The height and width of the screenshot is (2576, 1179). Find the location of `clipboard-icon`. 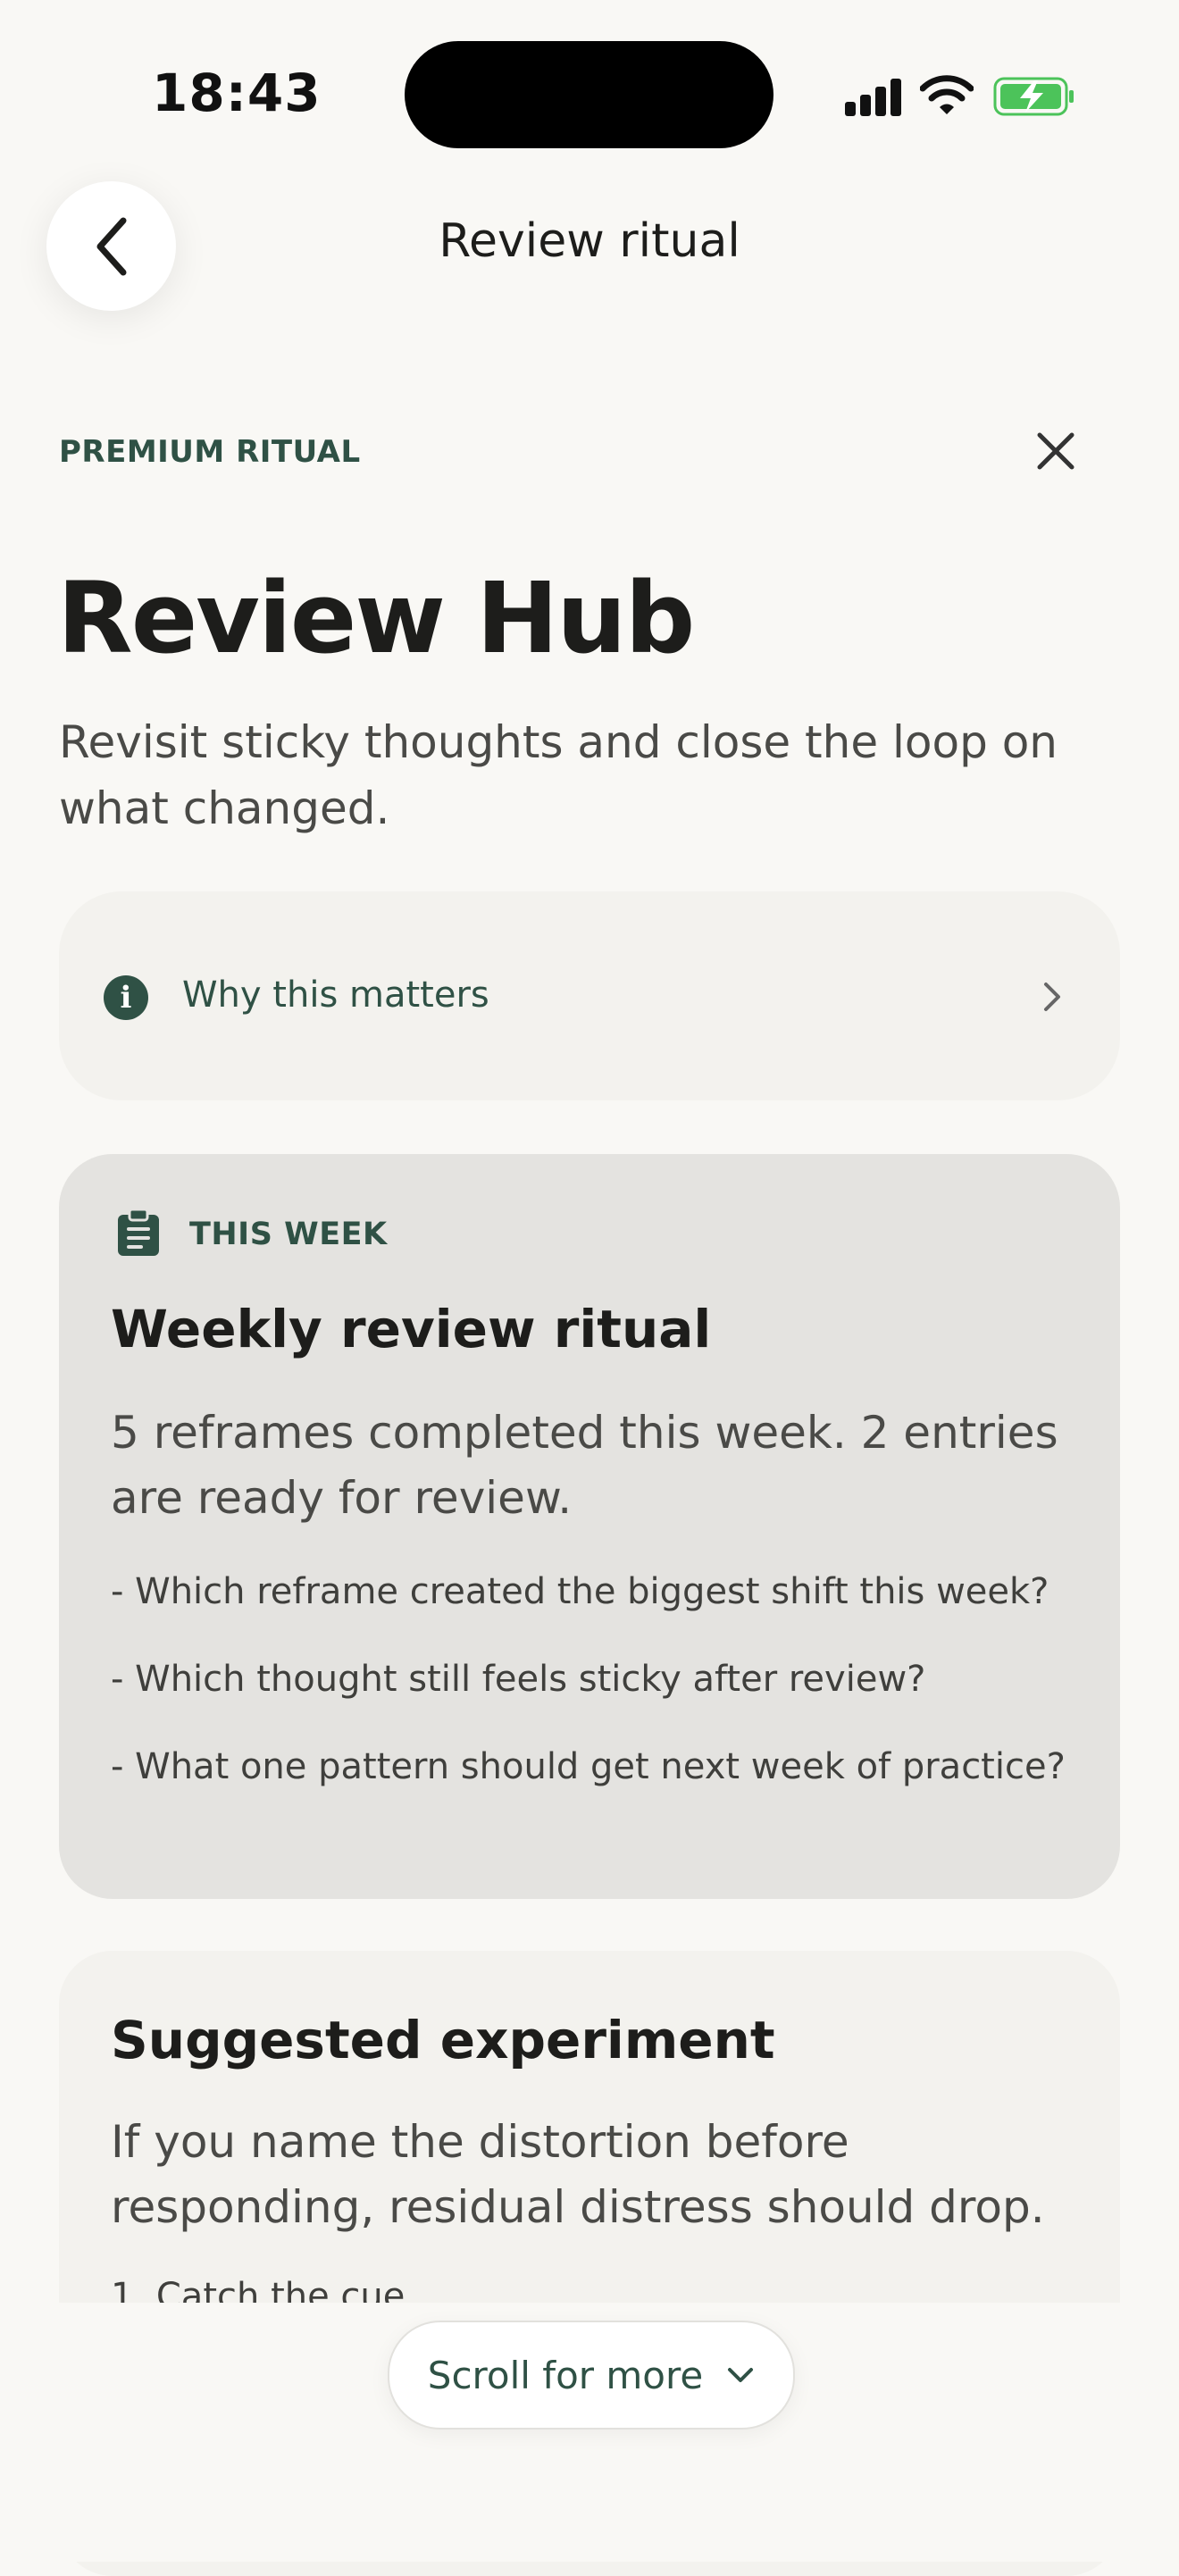

clipboard-icon is located at coordinates (138, 1232).